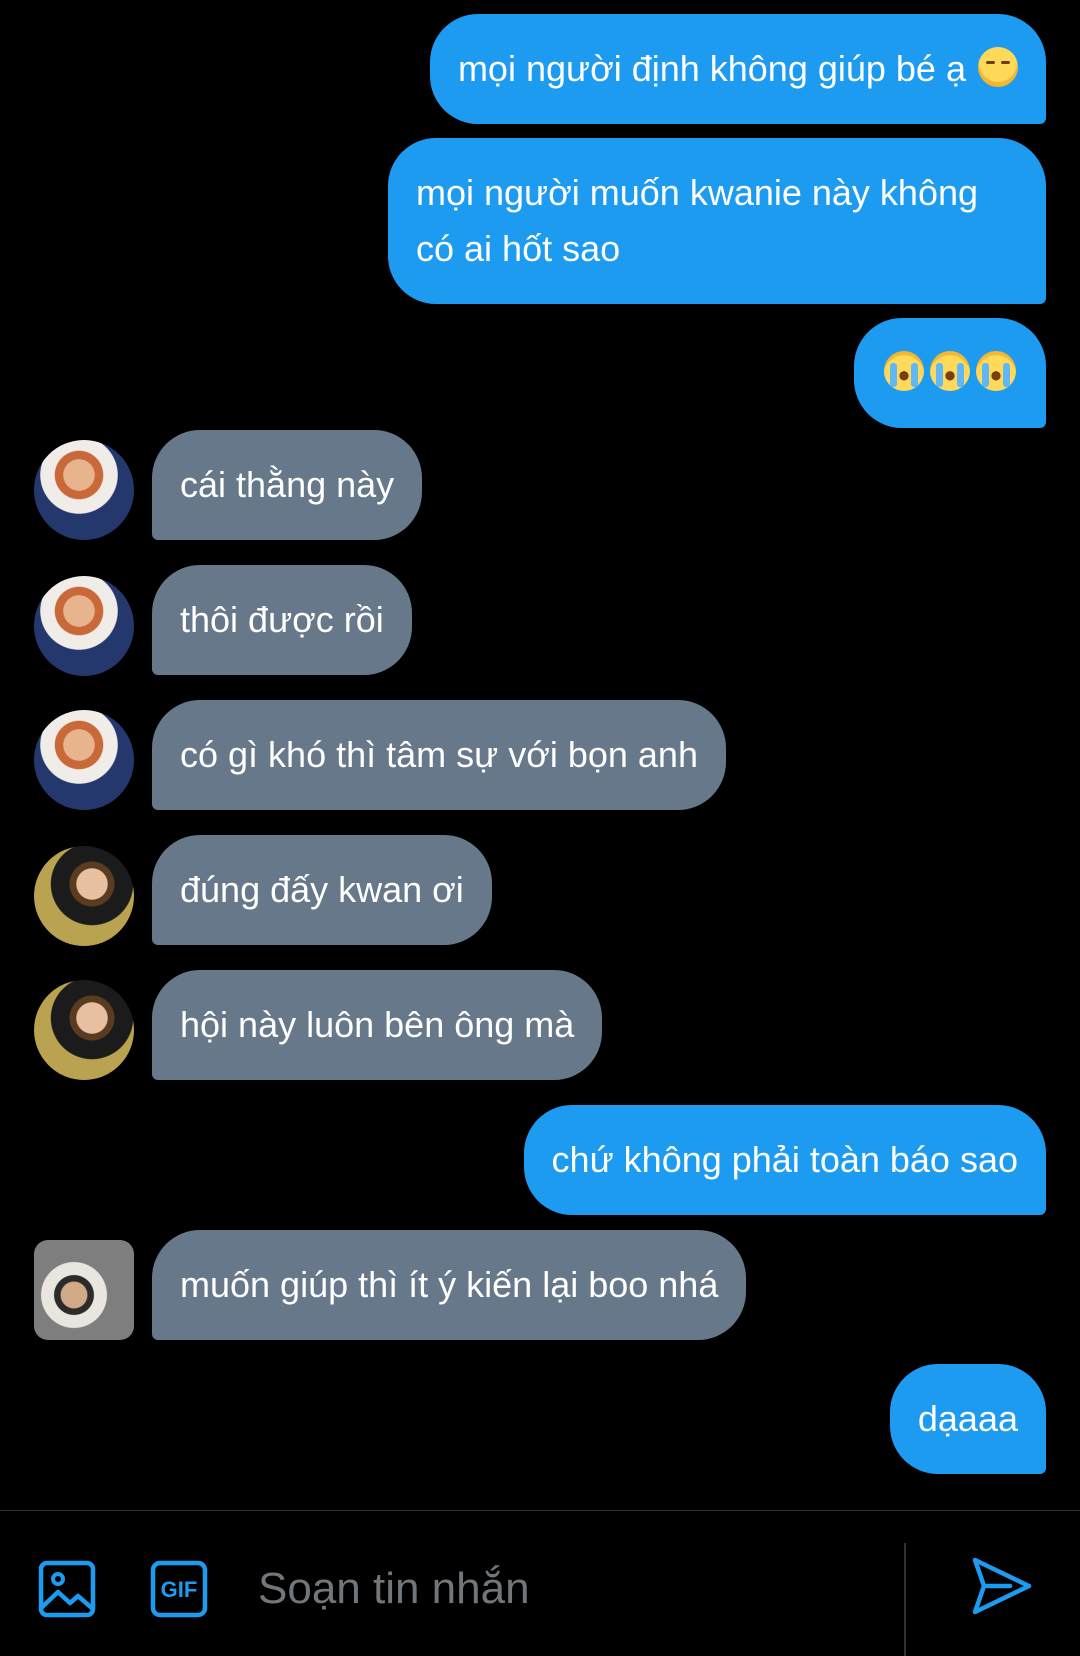 The width and height of the screenshot is (1080, 1656). I want to click on message-outgoing: mọi người định không giúp bé ạ, so click(737, 69).